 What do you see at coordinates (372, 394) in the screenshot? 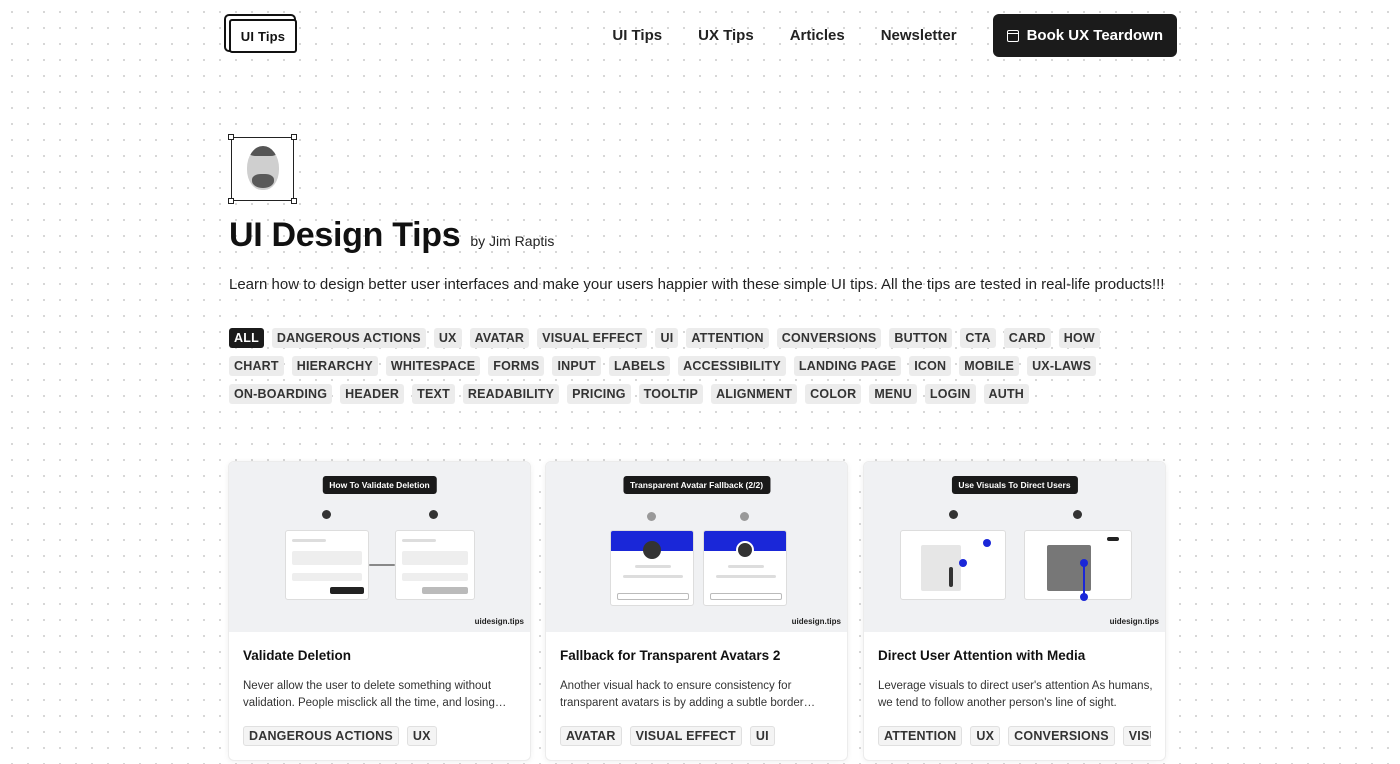
I see `tag-filter-header: HEADER` at bounding box center [372, 394].